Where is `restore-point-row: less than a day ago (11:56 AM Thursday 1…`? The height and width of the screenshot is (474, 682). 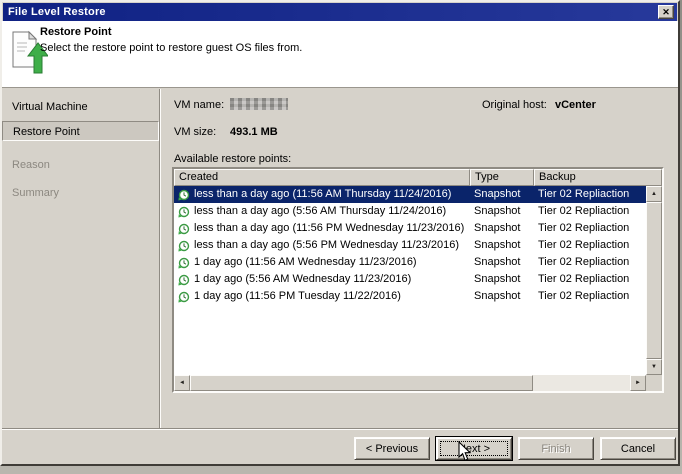
restore-point-row: less than a day ago (11:56 AM Thursday 1… is located at coordinates (410, 194).